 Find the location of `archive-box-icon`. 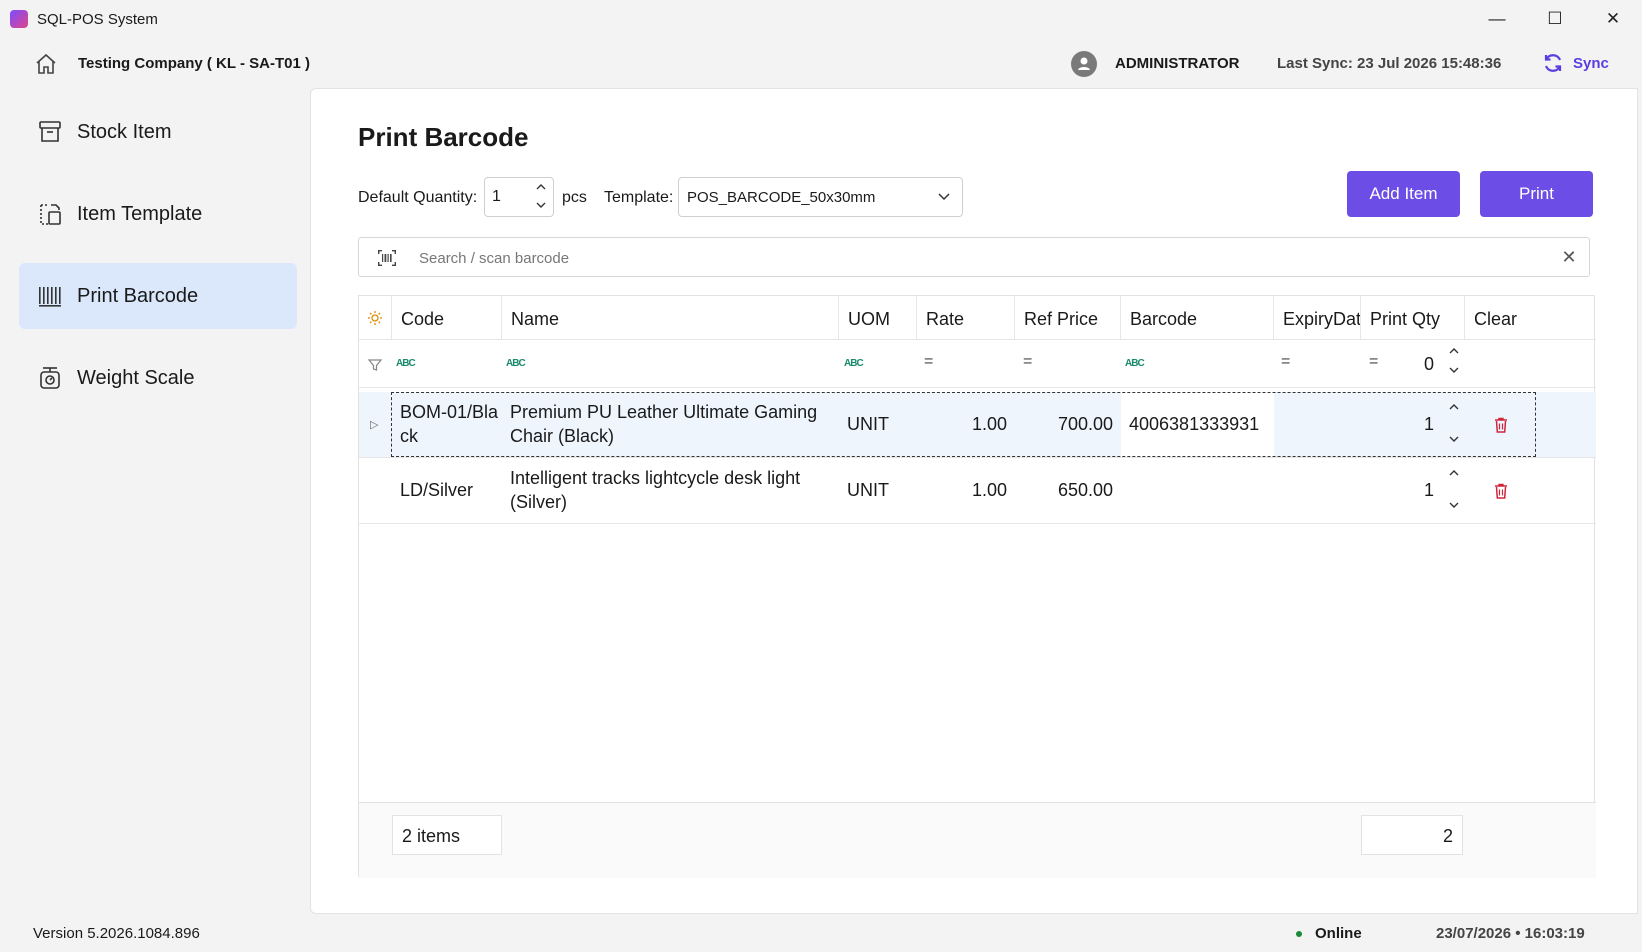

archive-box-icon is located at coordinates (50, 131).